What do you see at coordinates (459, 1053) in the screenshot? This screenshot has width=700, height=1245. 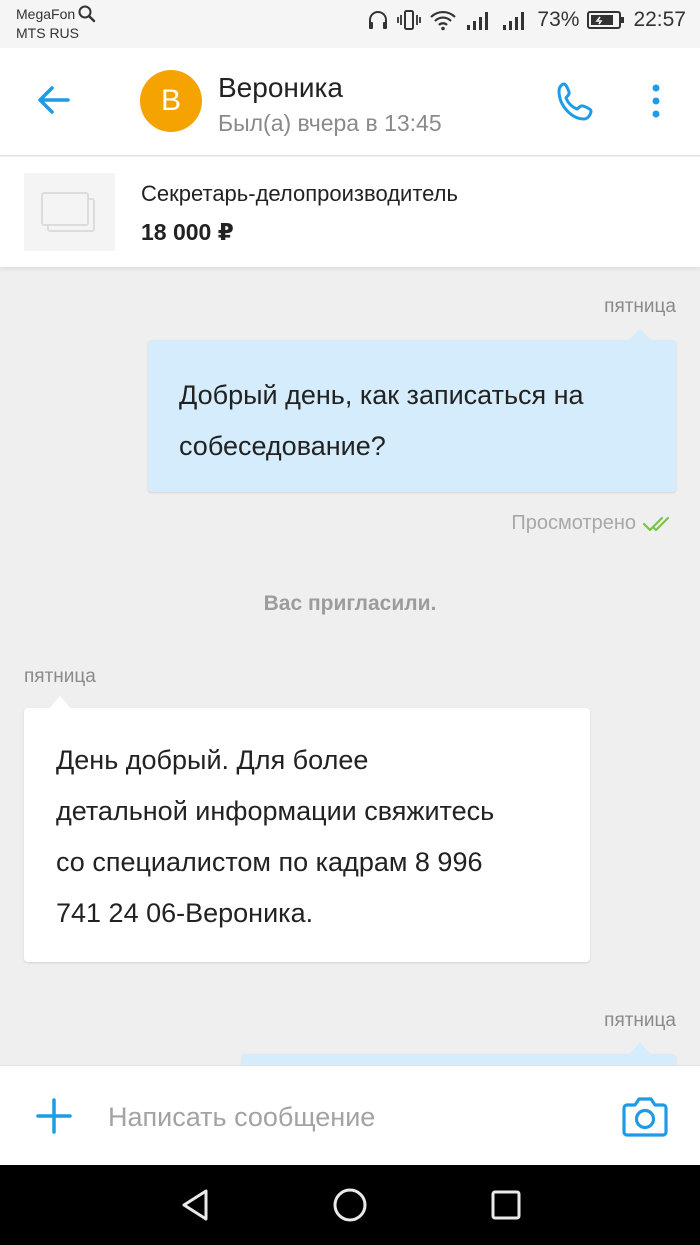 I see `outgoing-message` at bounding box center [459, 1053].